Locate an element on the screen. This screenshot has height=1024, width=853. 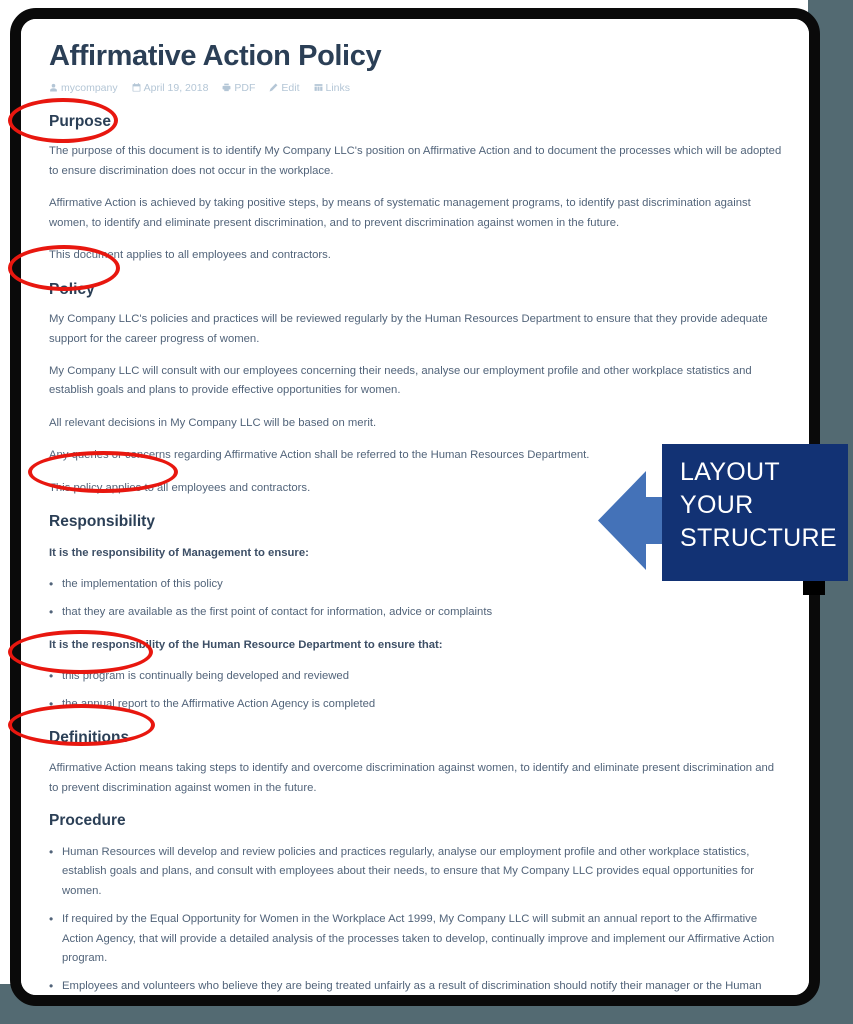
meta-edit-link: Edit is located at coordinates (284, 87).